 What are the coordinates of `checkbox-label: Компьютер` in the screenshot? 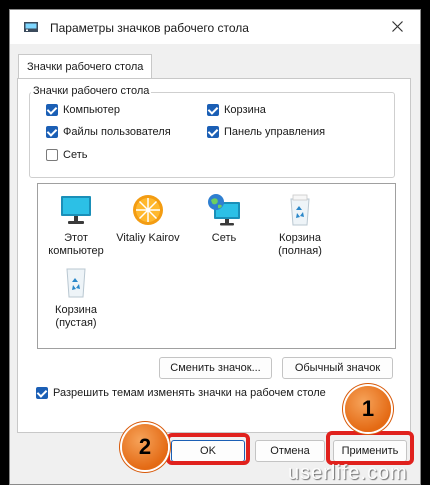 It's located at (91, 110).